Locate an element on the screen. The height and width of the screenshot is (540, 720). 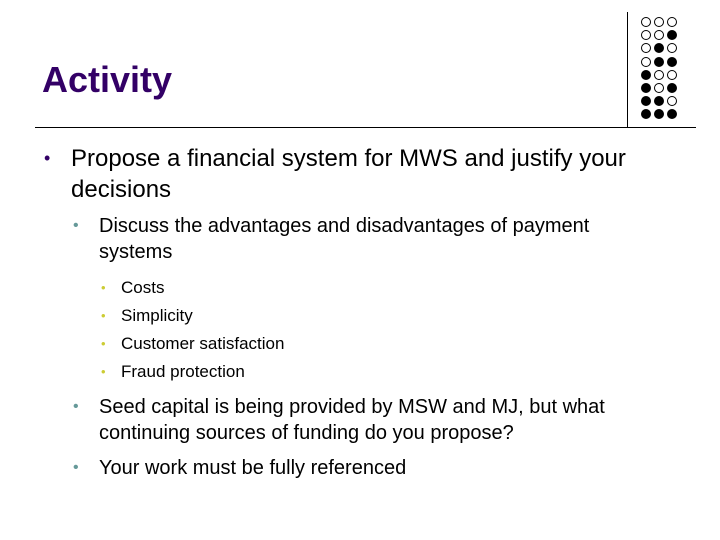
slide-title: Activity is located at coordinates (107, 79).